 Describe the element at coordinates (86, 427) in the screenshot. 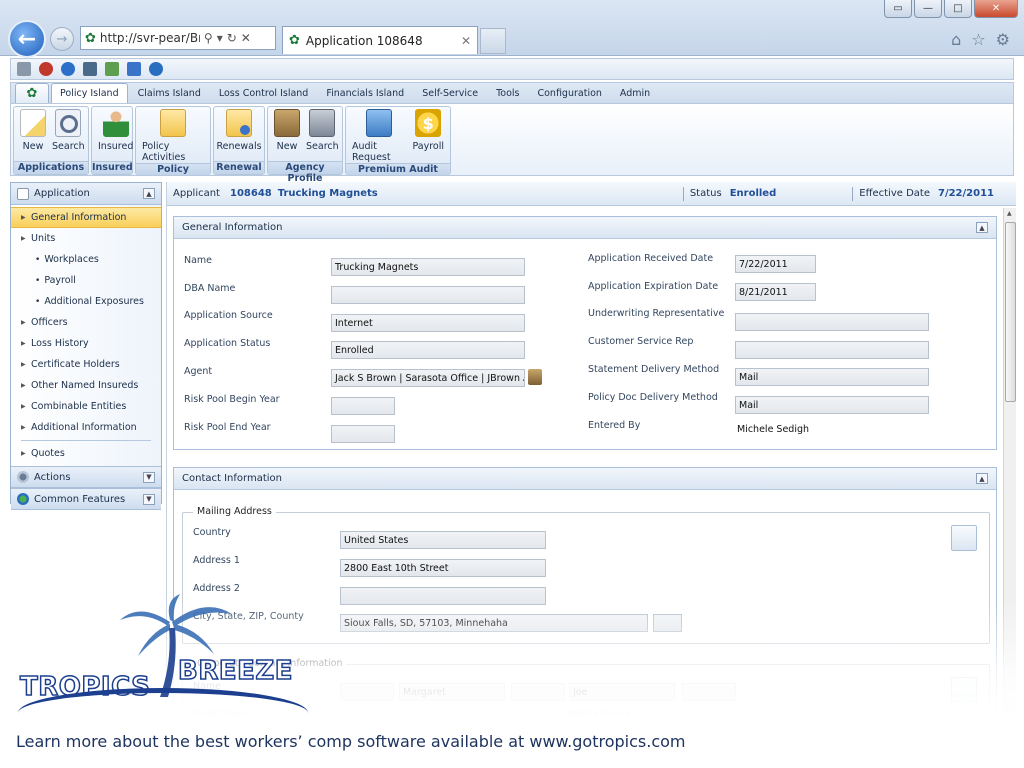

I see `nav-item-additional-information: ▶ Additional Information` at that location.